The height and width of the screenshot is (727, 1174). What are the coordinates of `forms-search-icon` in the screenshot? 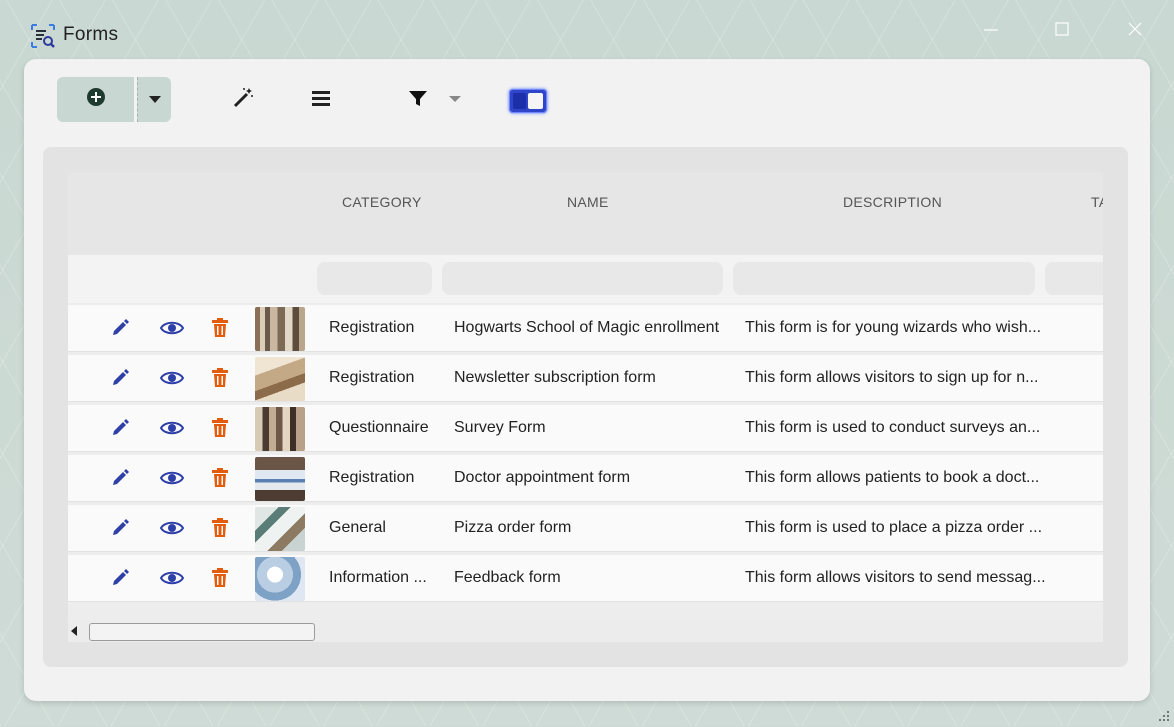 It's located at (43, 36).